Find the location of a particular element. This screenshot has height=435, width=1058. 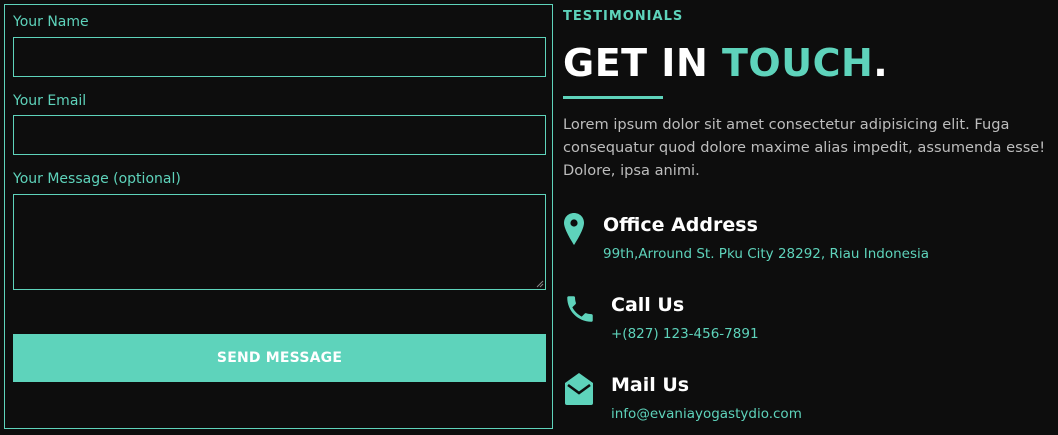

title-part-1: GET IN is located at coordinates (642, 63).